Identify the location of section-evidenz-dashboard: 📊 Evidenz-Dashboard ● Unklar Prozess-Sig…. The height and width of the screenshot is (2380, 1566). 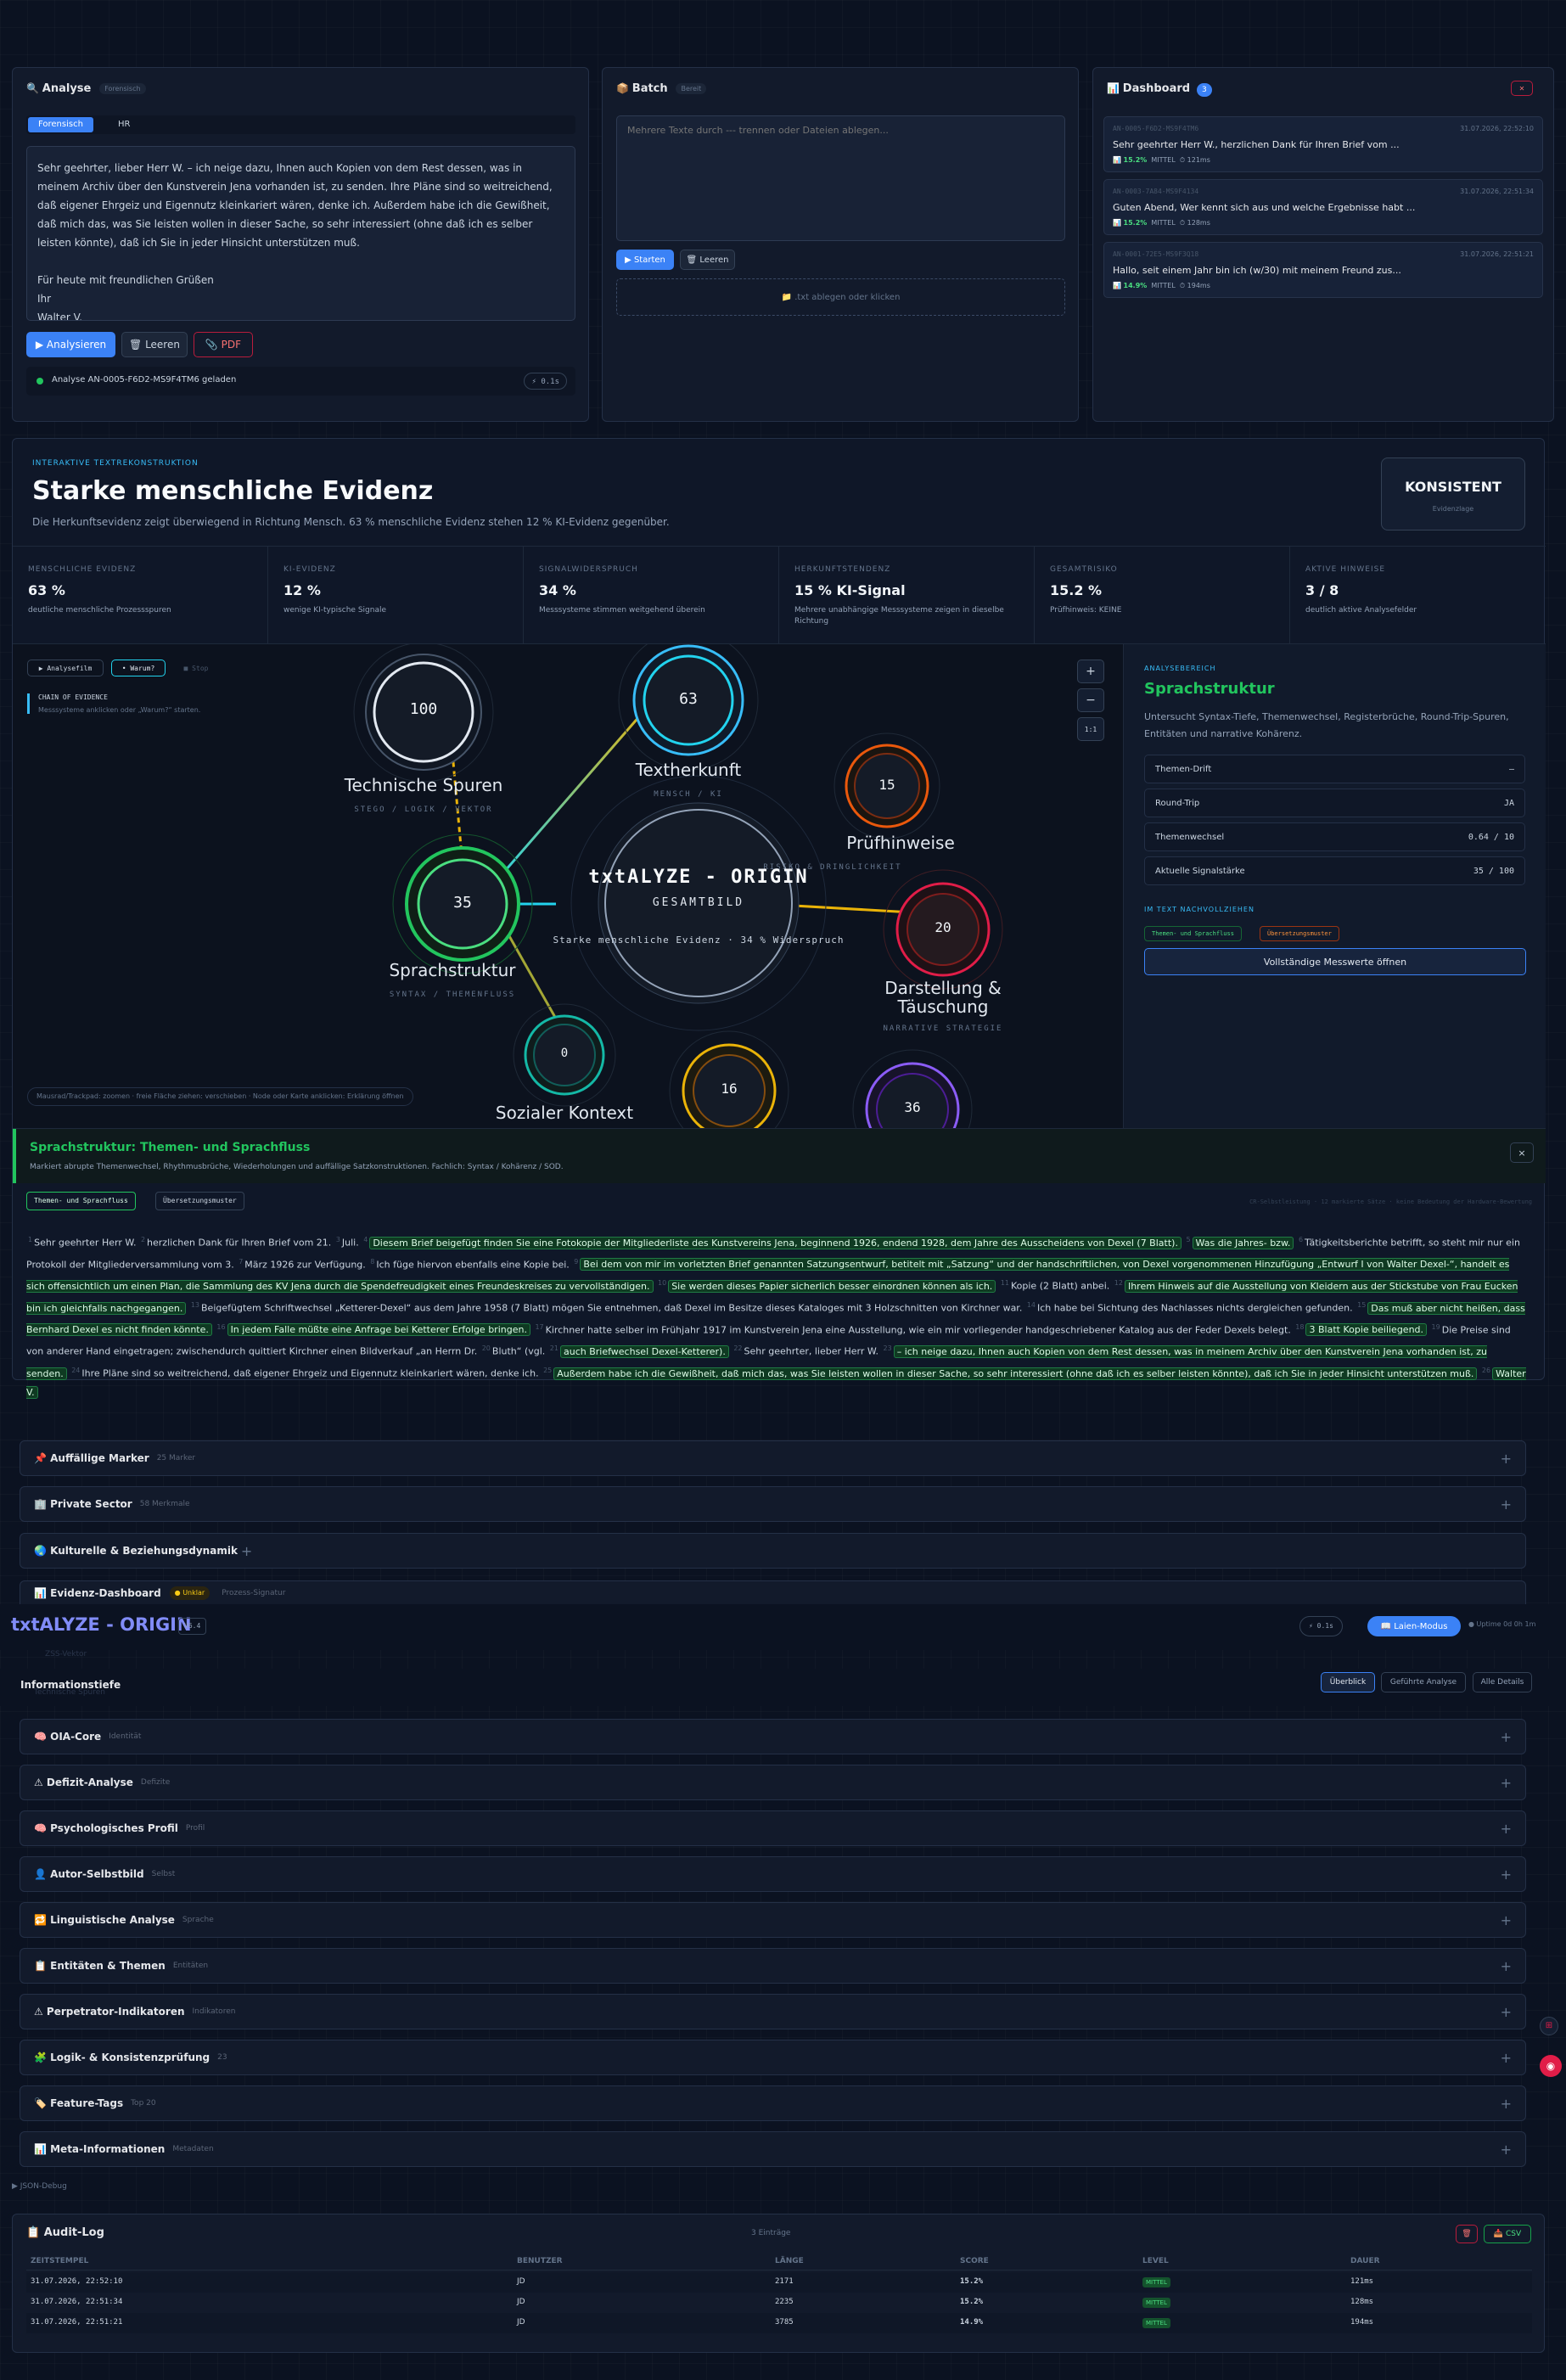
(773, 1592).